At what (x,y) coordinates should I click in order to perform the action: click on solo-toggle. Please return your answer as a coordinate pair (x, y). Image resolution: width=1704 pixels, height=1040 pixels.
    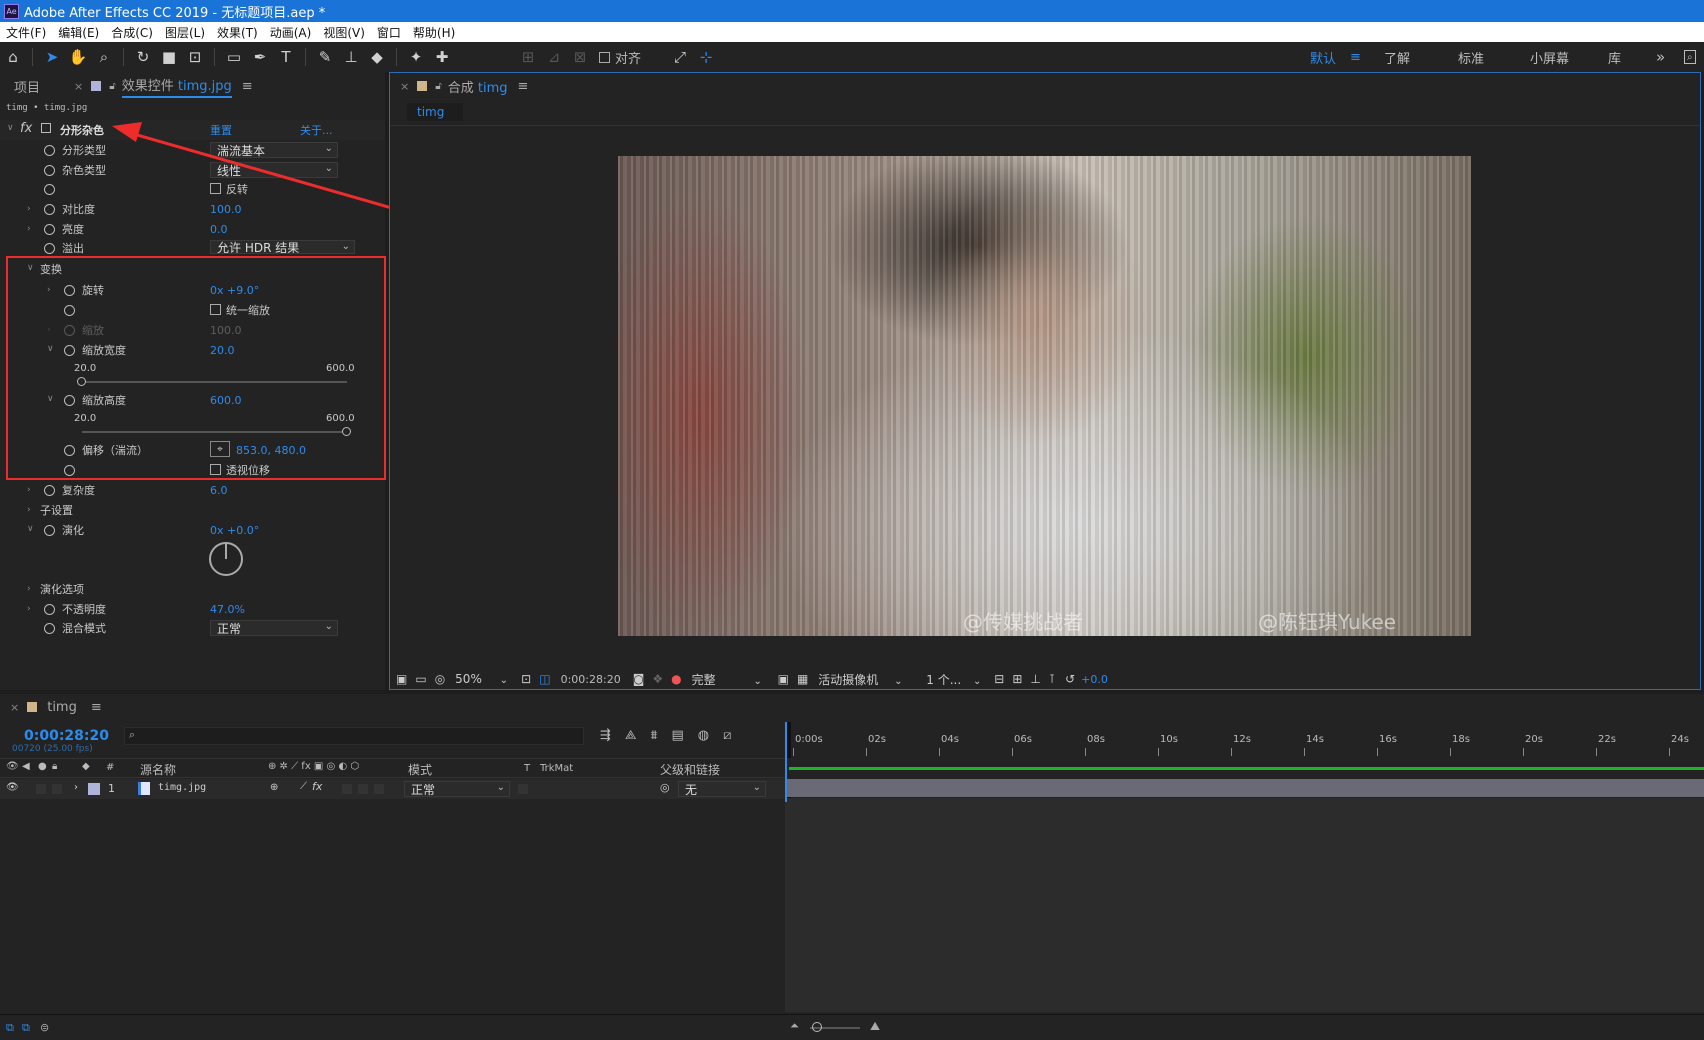
    Looking at the image, I should click on (41, 789).